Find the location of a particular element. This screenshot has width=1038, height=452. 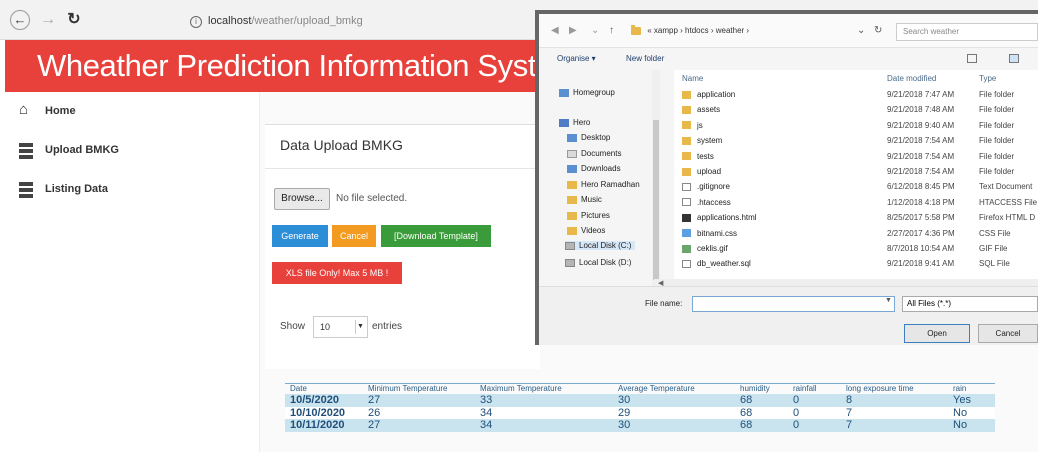

file-list-item: bitnami.css 2/27/2017 4:36 PM CSS File is located at coordinates (856, 234).